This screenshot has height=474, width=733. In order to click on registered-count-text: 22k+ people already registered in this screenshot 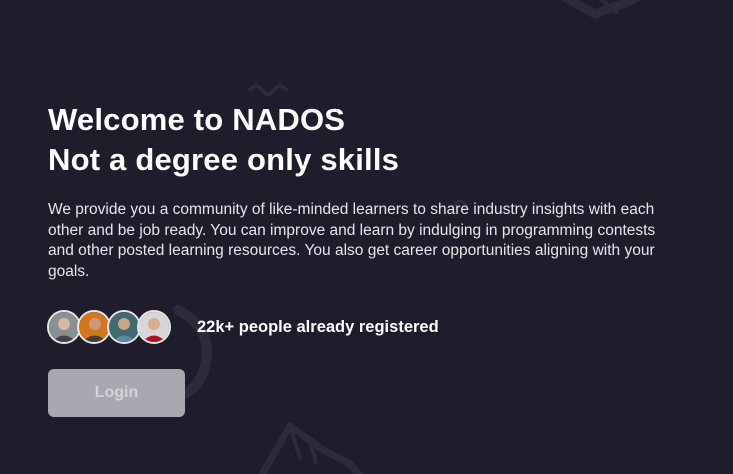, I will do `click(318, 326)`.